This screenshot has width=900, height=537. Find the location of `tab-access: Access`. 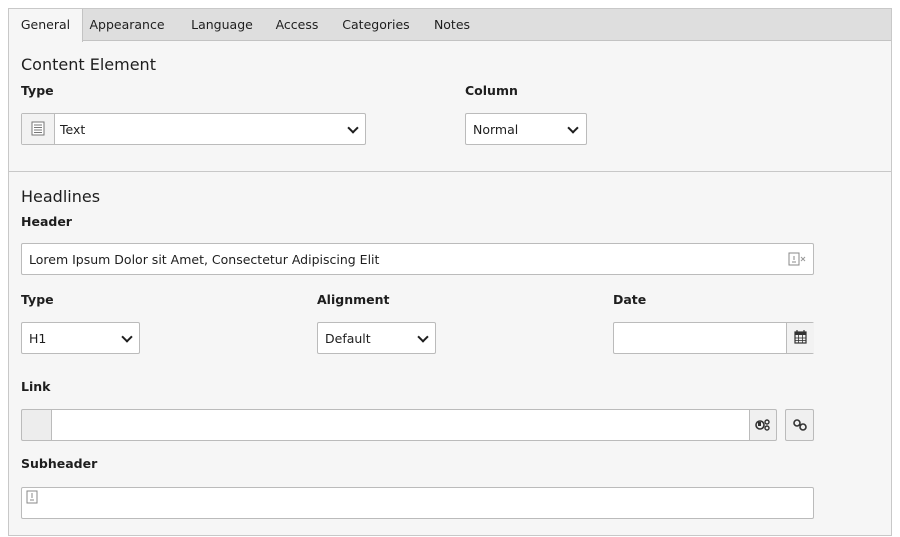

tab-access: Access is located at coordinates (297, 25).